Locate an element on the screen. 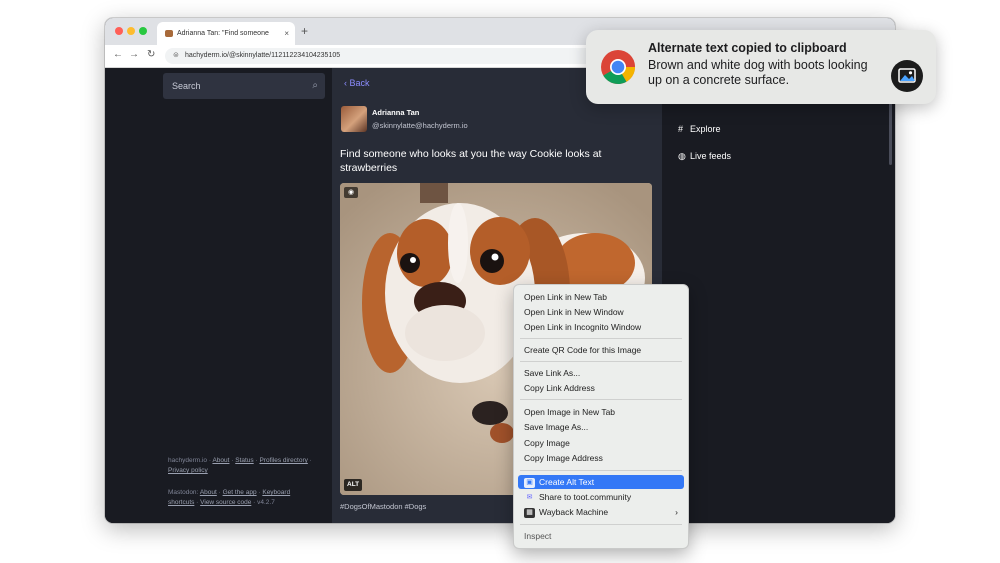  hashtag-icon: # is located at coordinates (681, 129).